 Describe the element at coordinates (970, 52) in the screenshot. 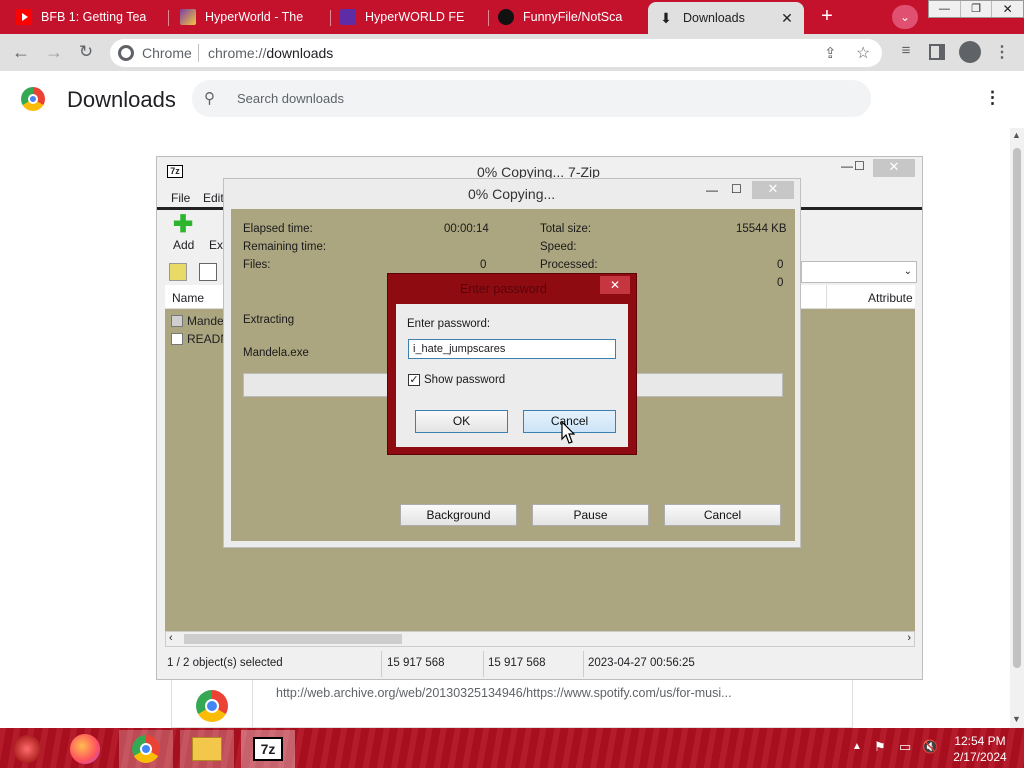

I see `profile-avatar-icon` at that location.